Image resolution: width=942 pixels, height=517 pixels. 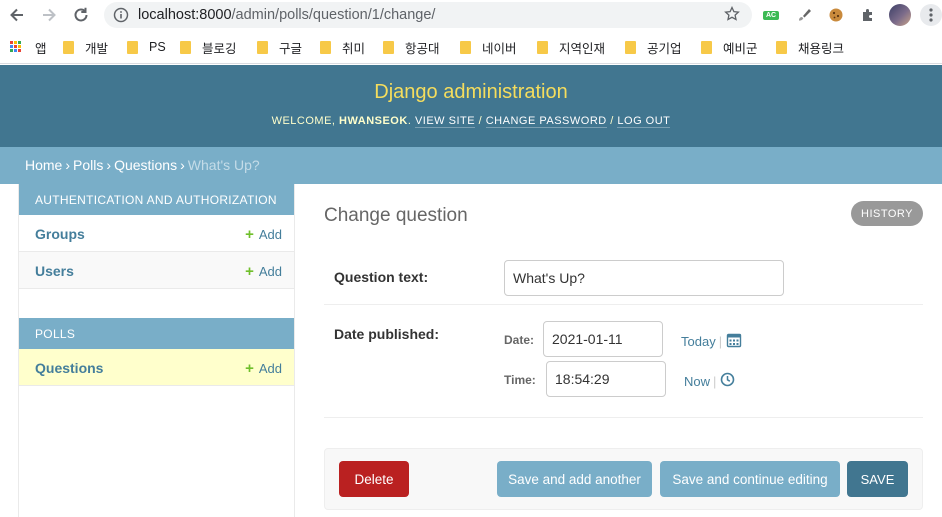 I want to click on time-input: 18:54:29, so click(x=606, y=379).